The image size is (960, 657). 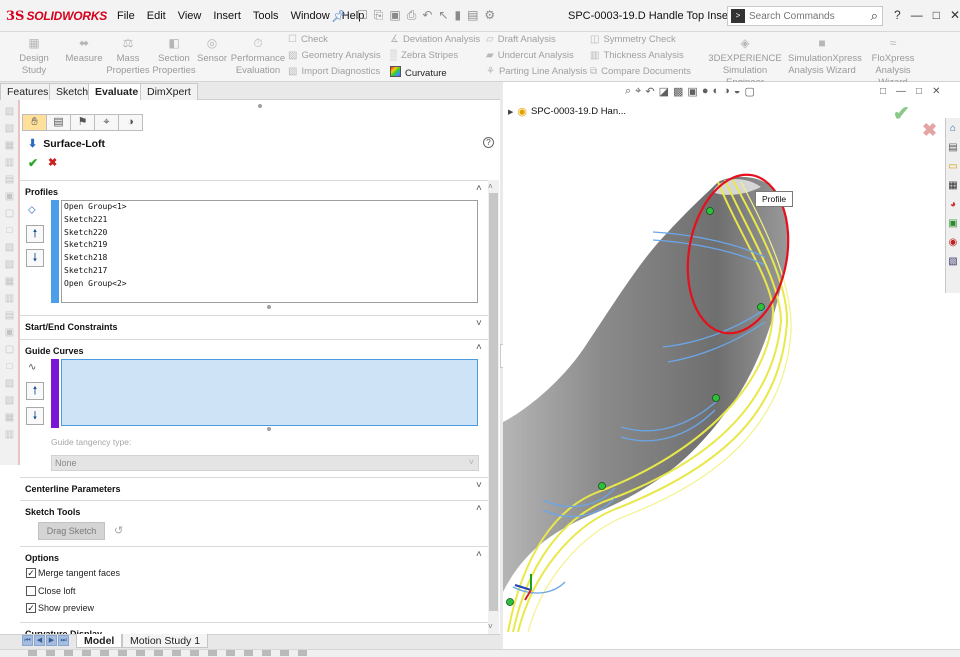 I want to click on symmetry-check-button: ◫ Symmetry Check, so click(x=633, y=39).